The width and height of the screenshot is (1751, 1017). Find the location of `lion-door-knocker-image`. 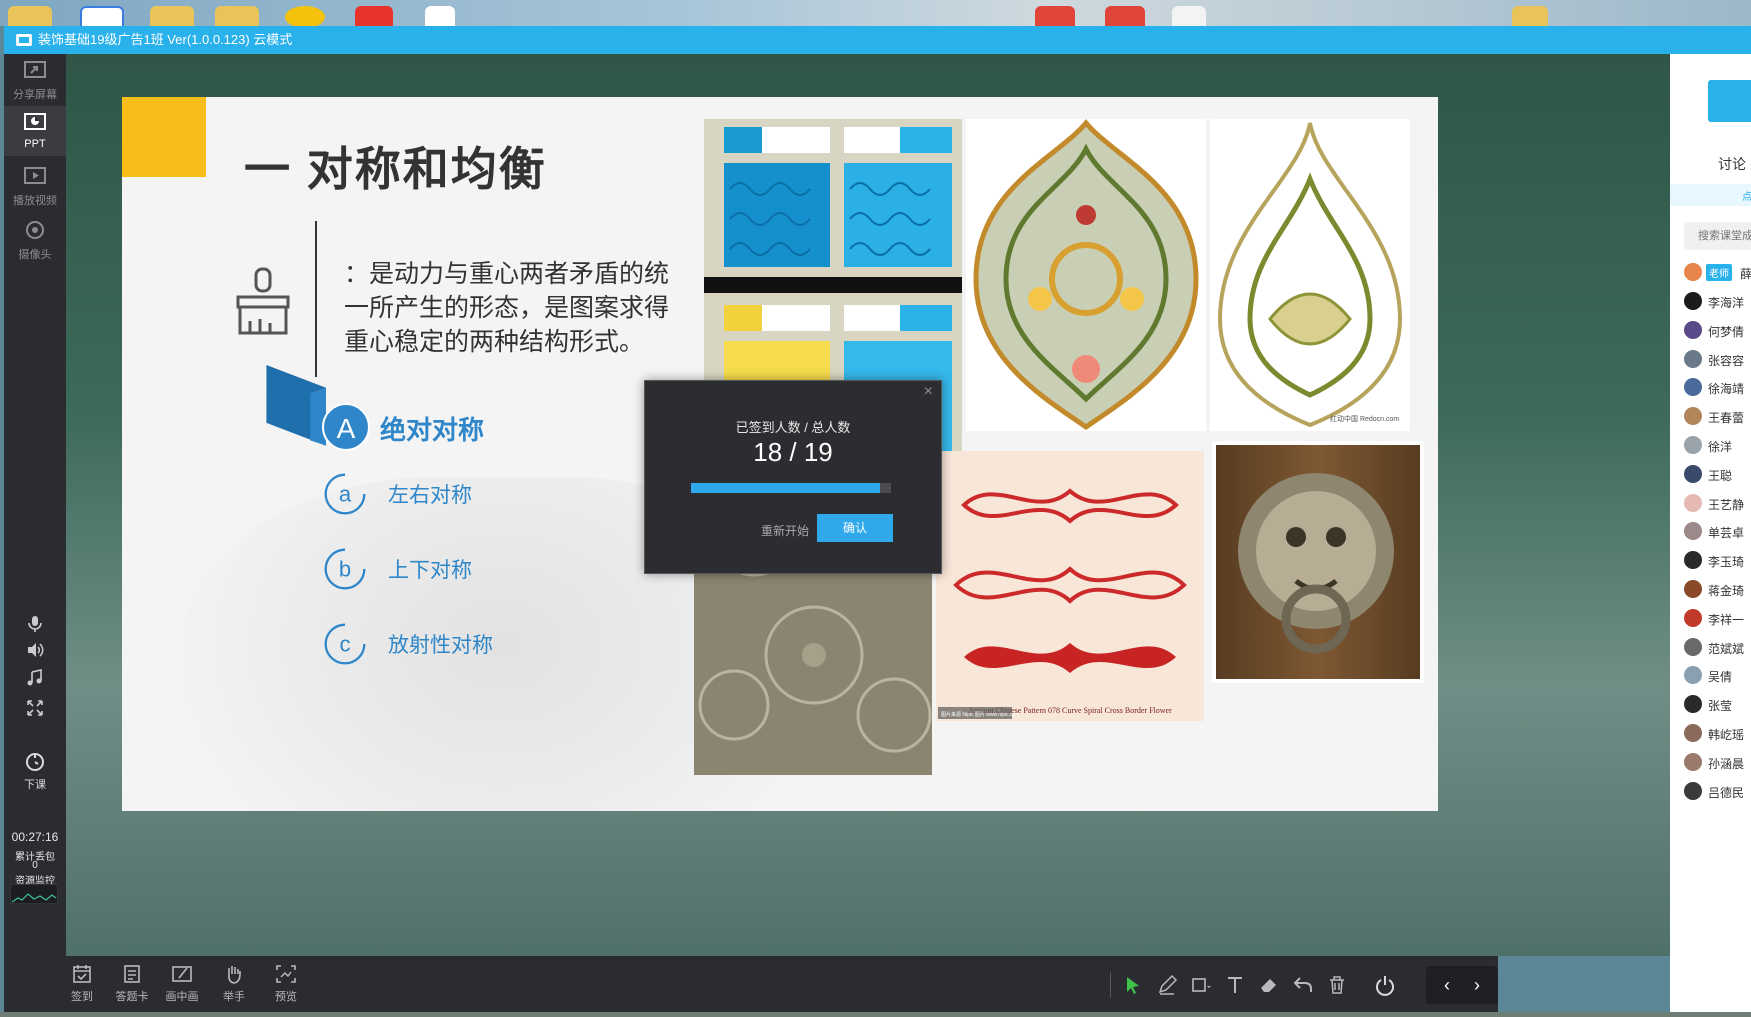

lion-door-knocker-image is located at coordinates (1318, 562).